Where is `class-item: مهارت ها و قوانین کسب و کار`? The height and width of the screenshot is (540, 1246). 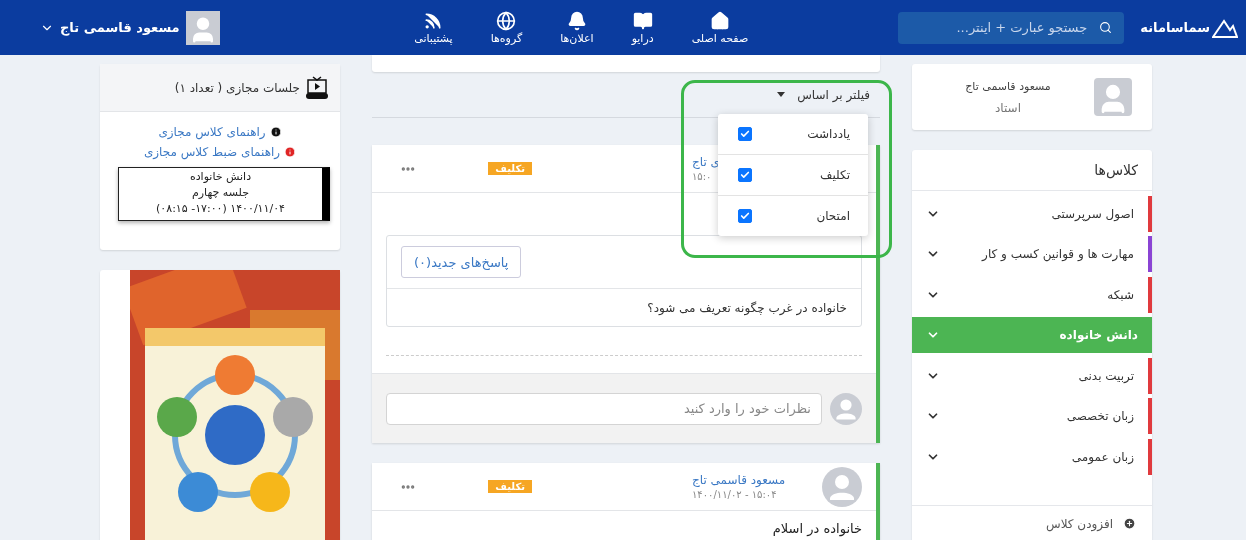
class-item: مهارت ها و قوانین کسب و کار is located at coordinates (1032, 254).